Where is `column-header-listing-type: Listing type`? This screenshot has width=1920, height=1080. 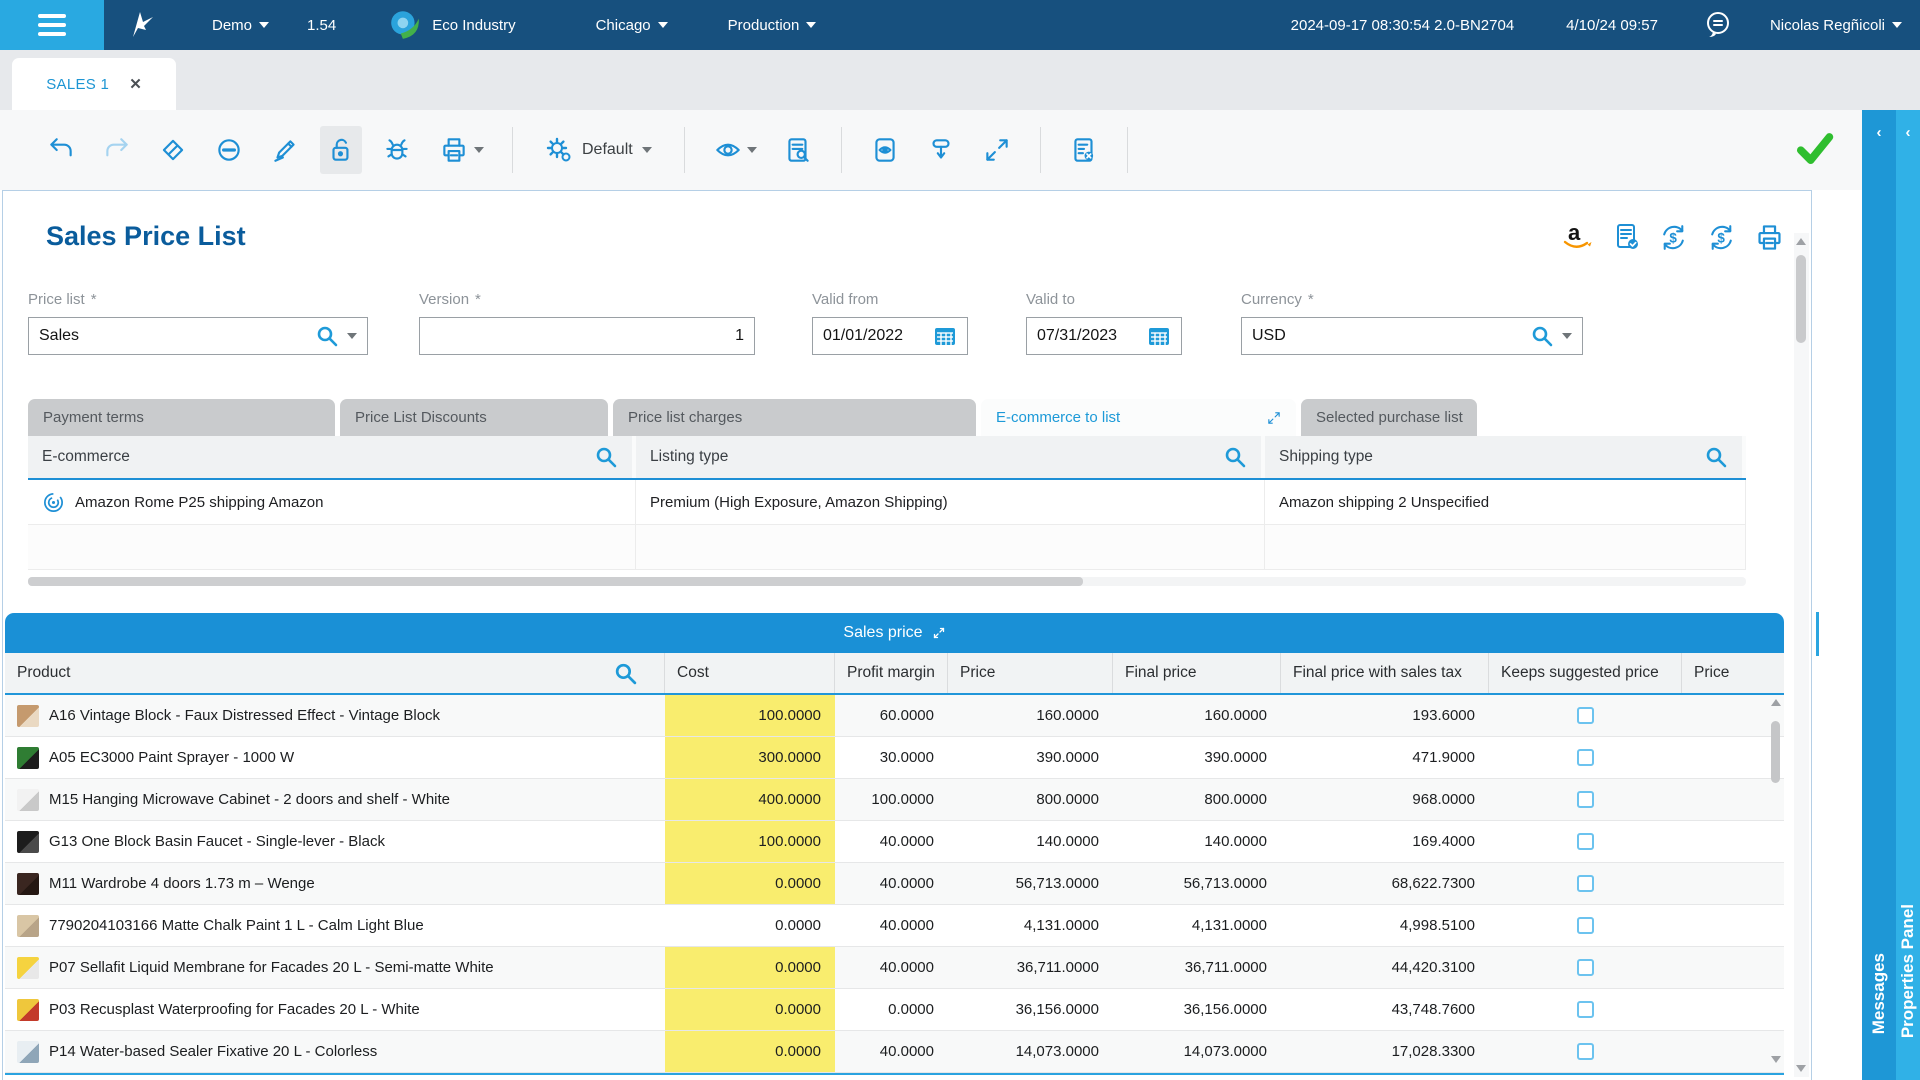
column-header-listing-type: Listing type is located at coordinates (950, 457).